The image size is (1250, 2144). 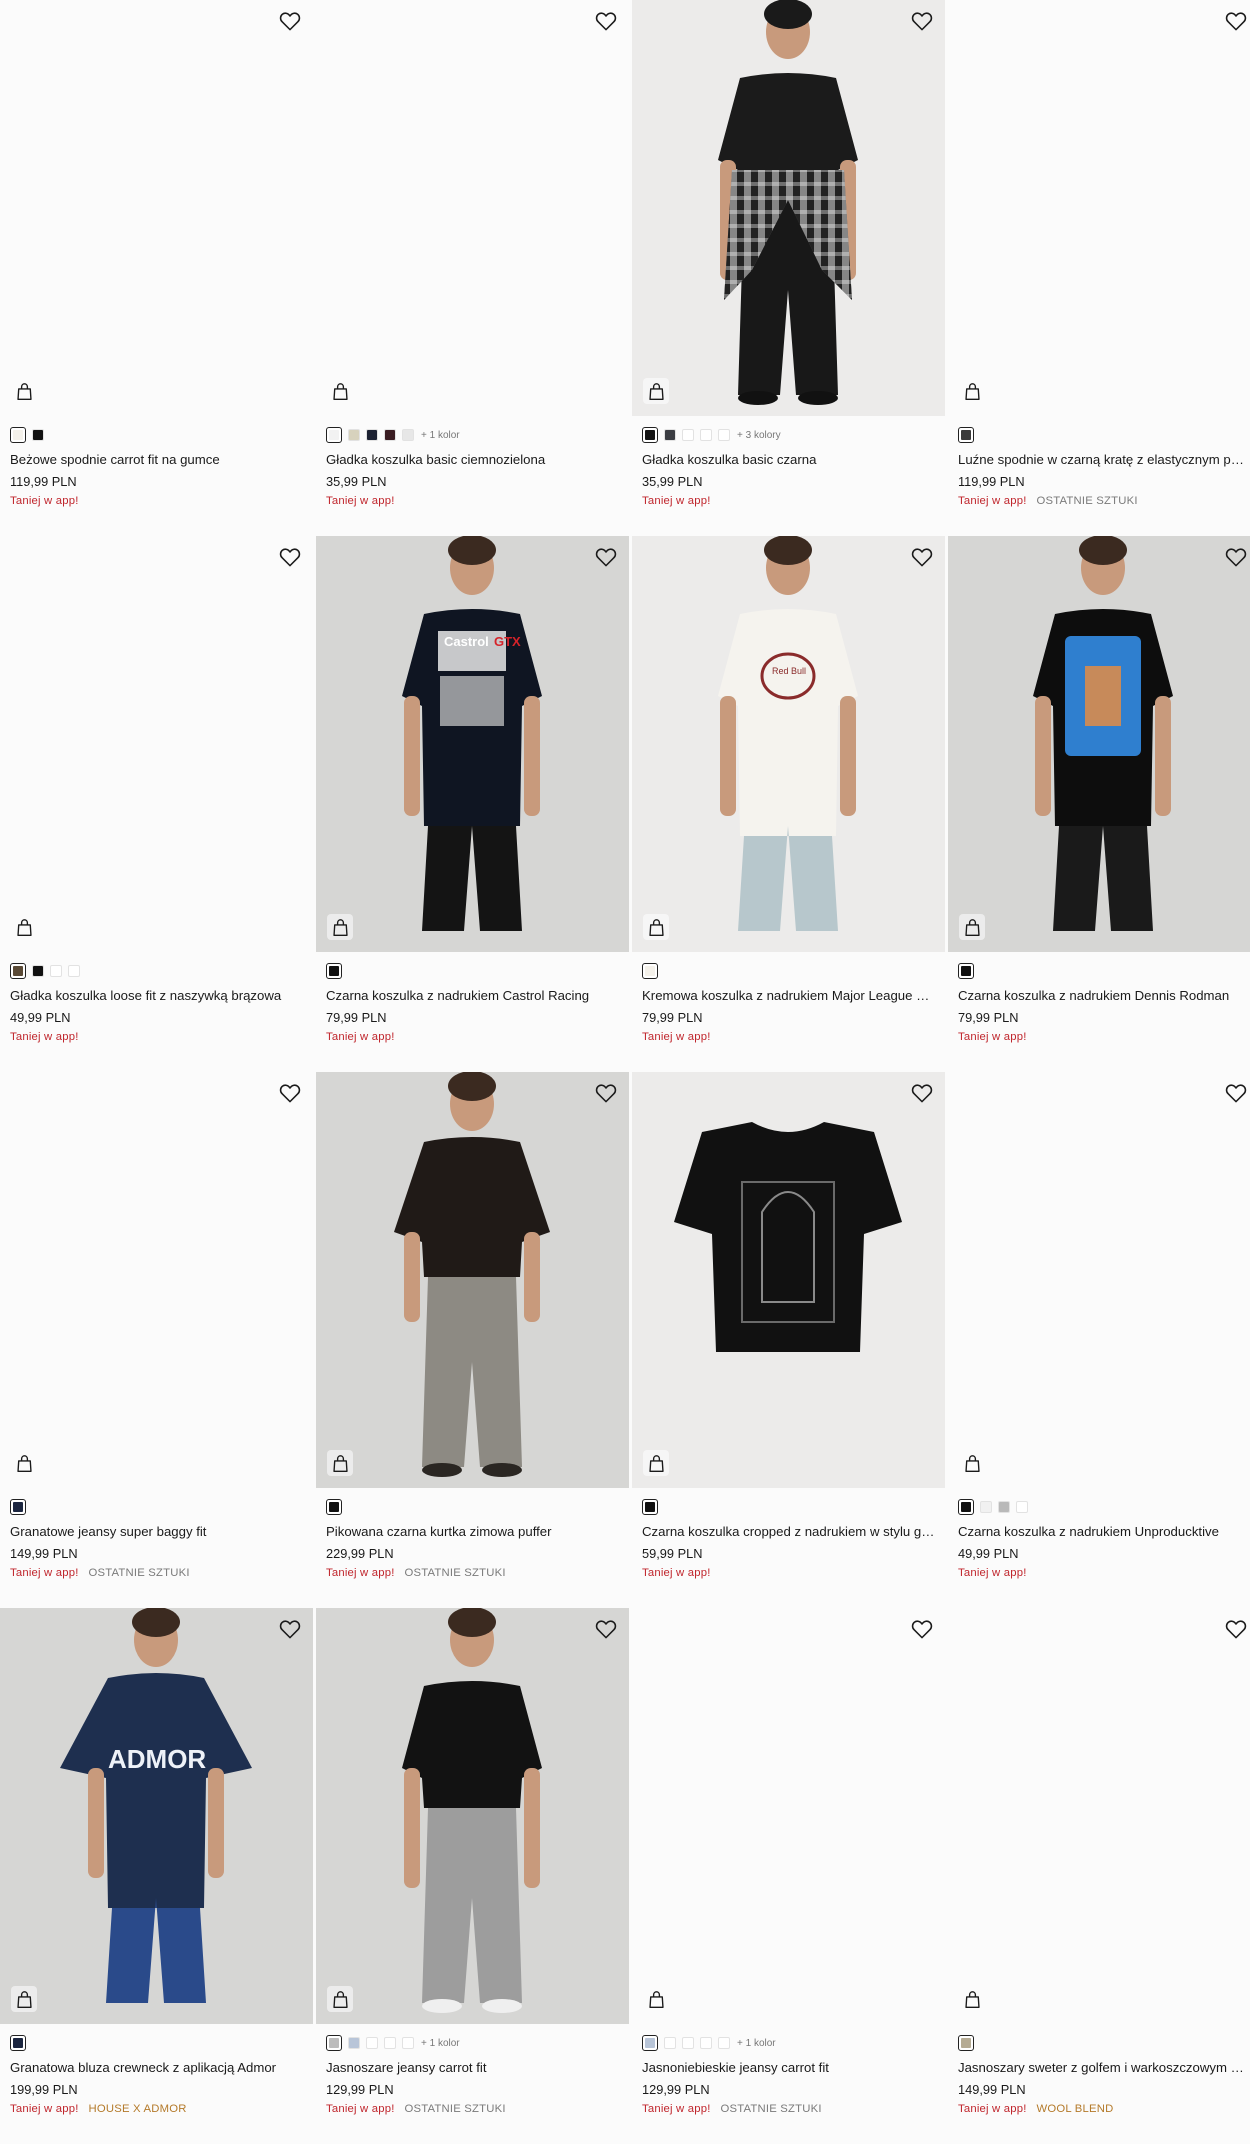 I want to click on product-name: Pikowana czarna kurtka zimowa puffer, so click(x=472, y=1532).